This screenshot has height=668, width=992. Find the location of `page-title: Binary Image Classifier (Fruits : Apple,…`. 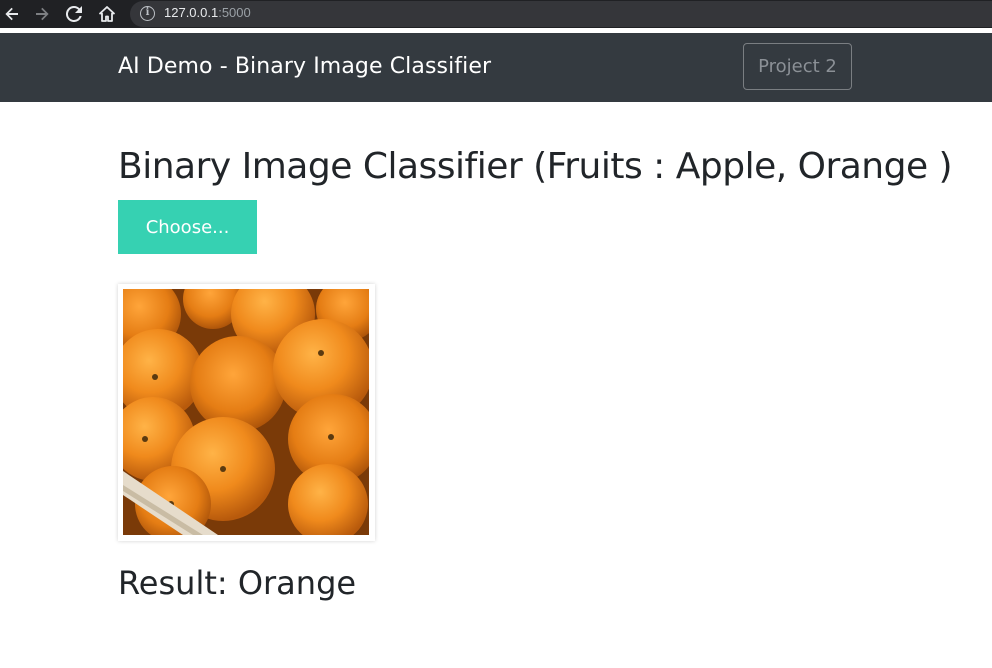

page-title: Binary Image Classifier (Fruits : Apple,… is located at coordinates (535, 166).